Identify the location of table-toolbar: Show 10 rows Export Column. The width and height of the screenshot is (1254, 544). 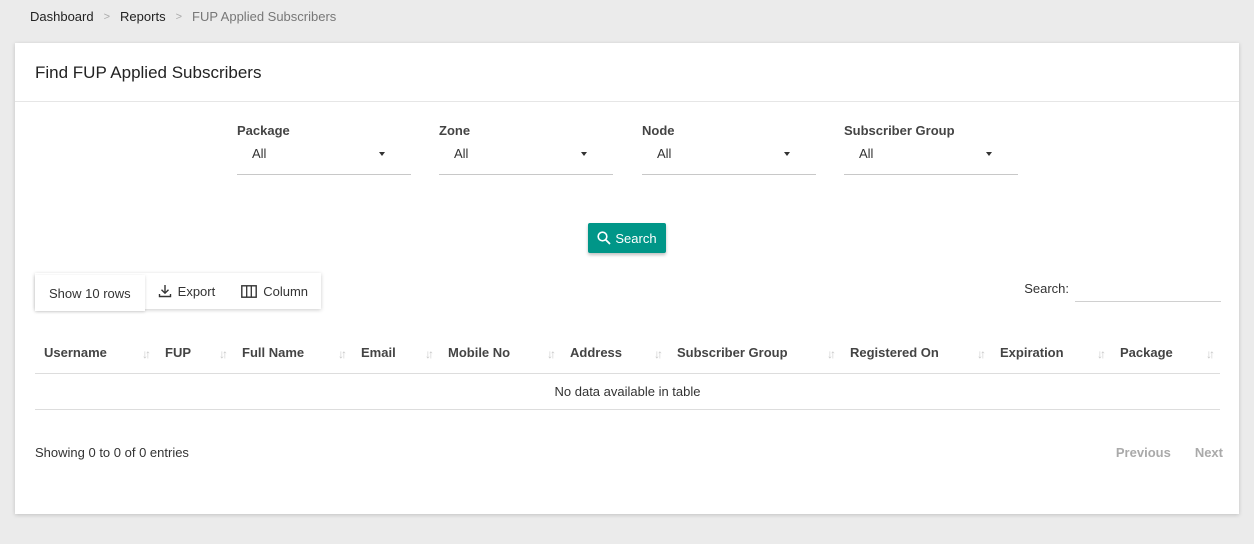
(178, 292).